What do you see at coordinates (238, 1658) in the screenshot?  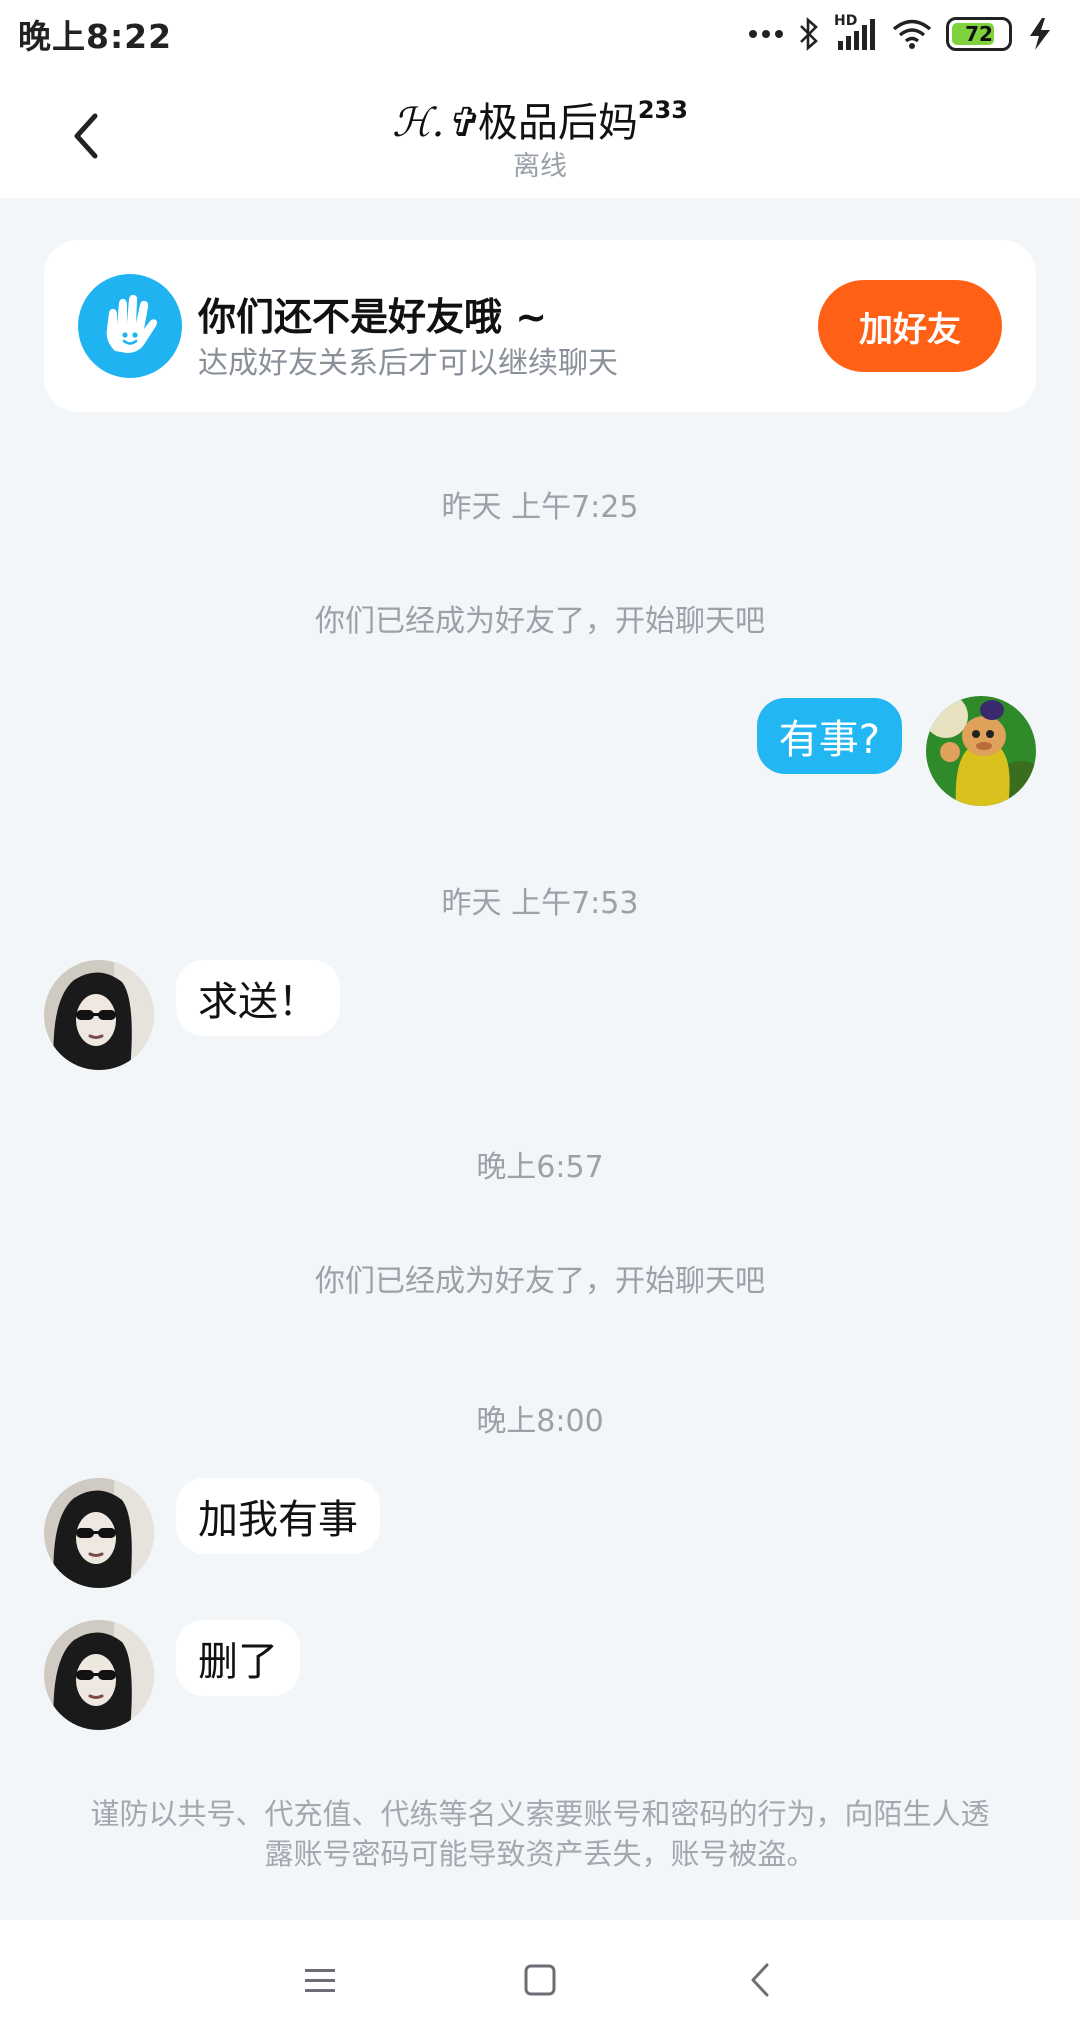 I see `message-bubble-incoming: 删了` at bounding box center [238, 1658].